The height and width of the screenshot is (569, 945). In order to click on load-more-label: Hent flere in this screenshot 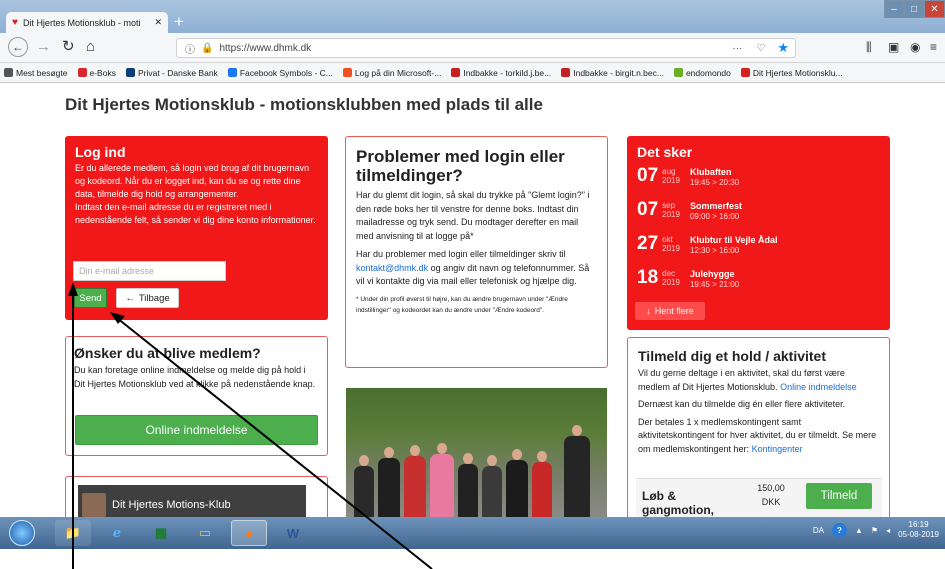, I will do `click(674, 311)`.